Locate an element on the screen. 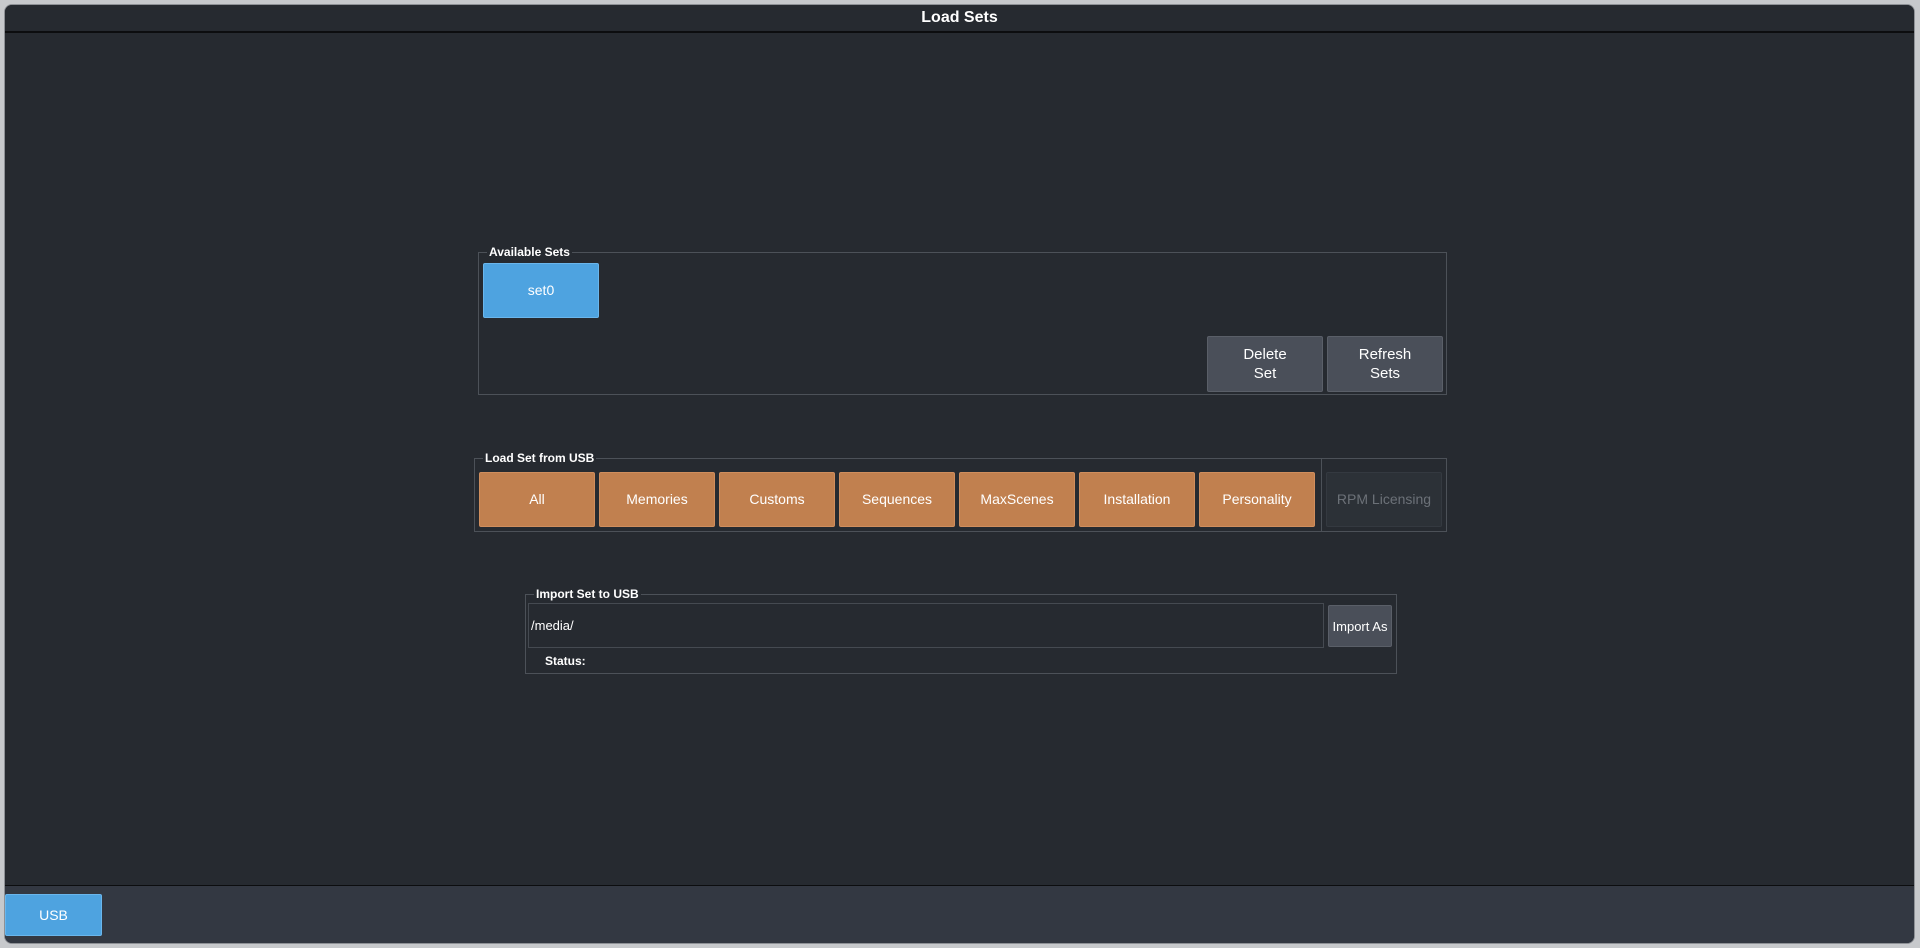 This screenshot has width=1920, height=948. refresh-sets-button: Refresh Sets is located at coordinates (1385, 364).